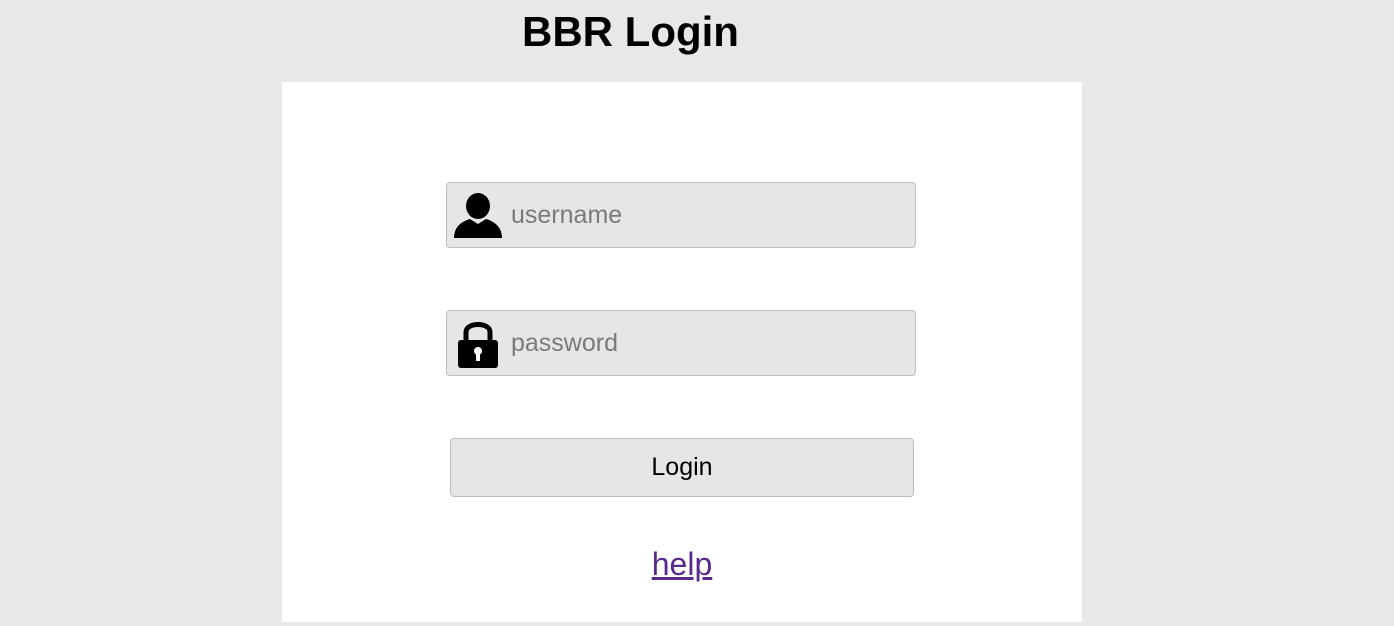 The width and height of the screenshot is (1394, 626). Describe the element at coordinates (478, 215) in the screenshot. I see `user-icon` at that location.